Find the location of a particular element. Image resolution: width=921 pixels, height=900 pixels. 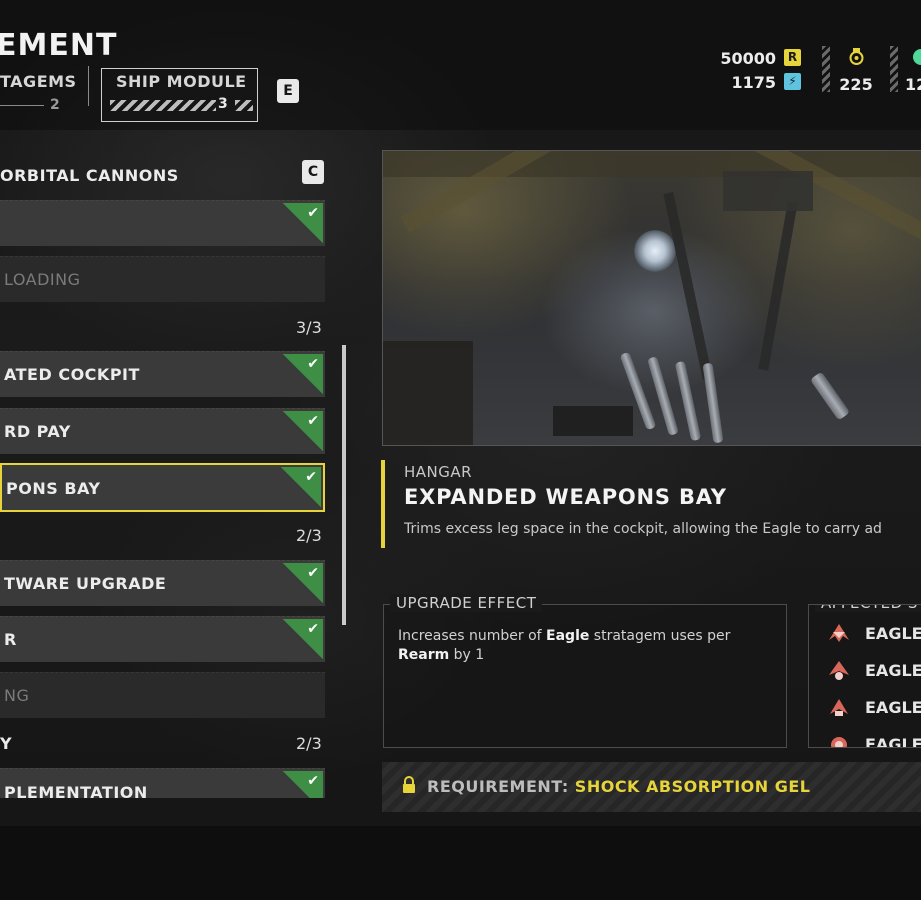

section-title: ORBITAL CANNONS is located at coordinates (89, 175).